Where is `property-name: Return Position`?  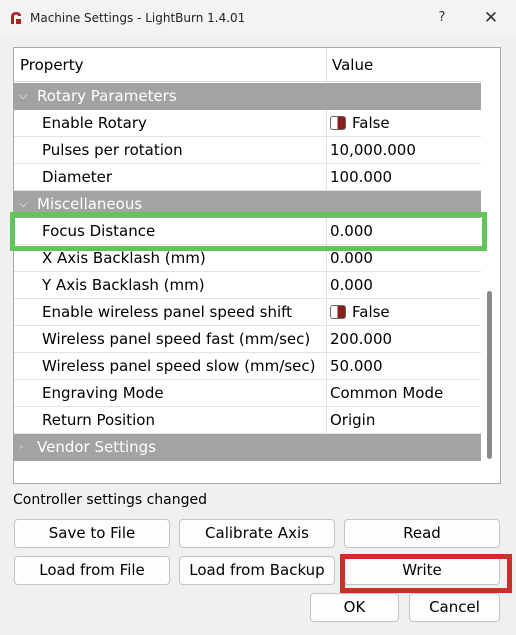 property-name: Return Position is located at coordinates (98, 420).